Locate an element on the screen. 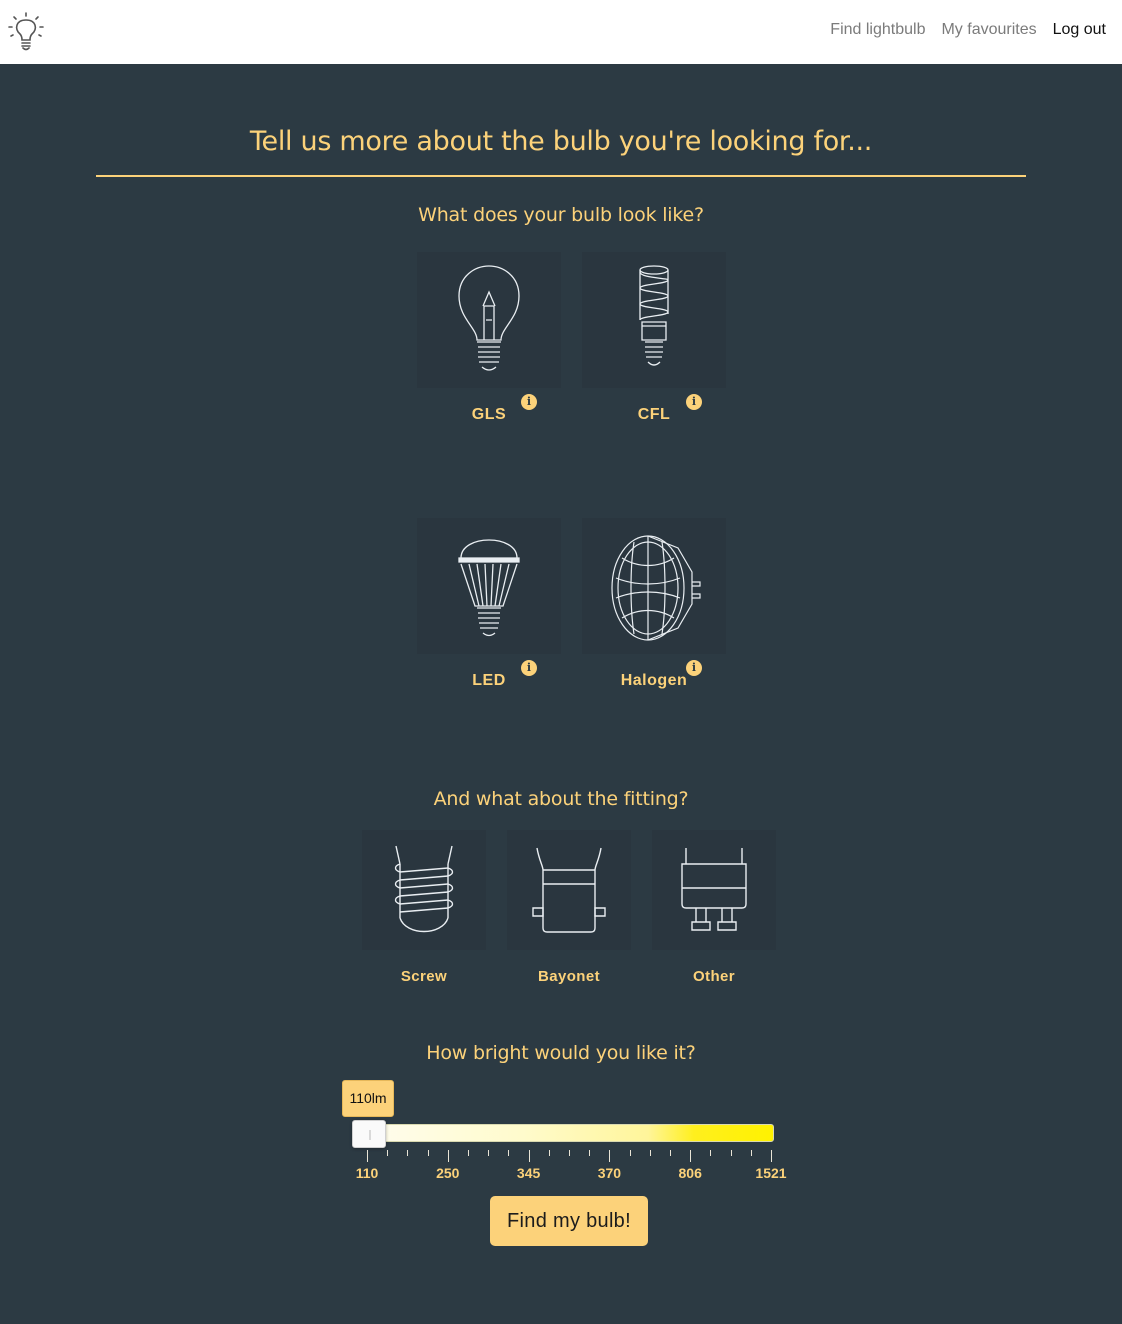 This screenshot has height=1324, width=1122. nav-links: Find lightbulb My favourites Log out is located at coordinates (968, 30).